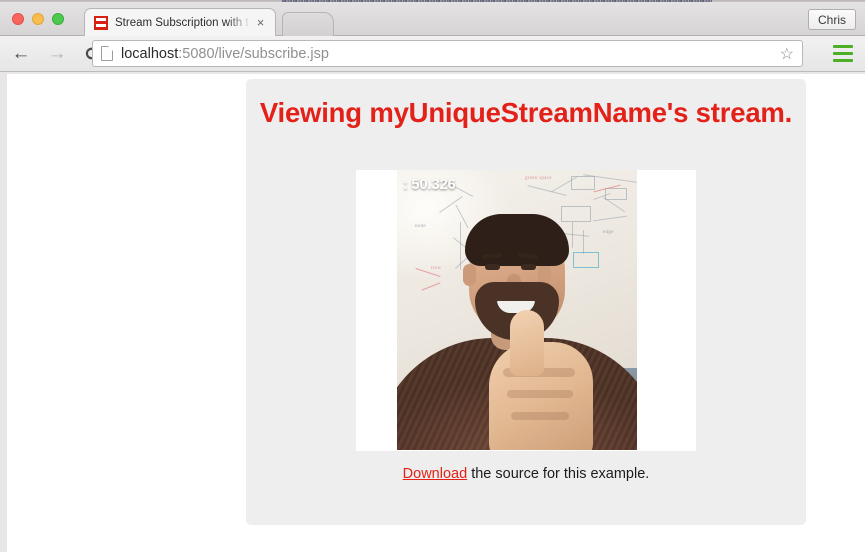 The width and height of the screenshot is (865, 552). I want to click on forward-arrow-icon: →, so click(57, 53).